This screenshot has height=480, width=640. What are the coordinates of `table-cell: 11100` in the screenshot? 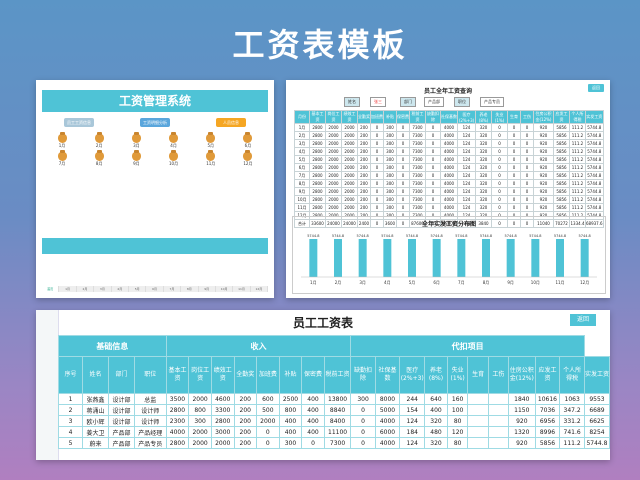 It's located at (337, 432).